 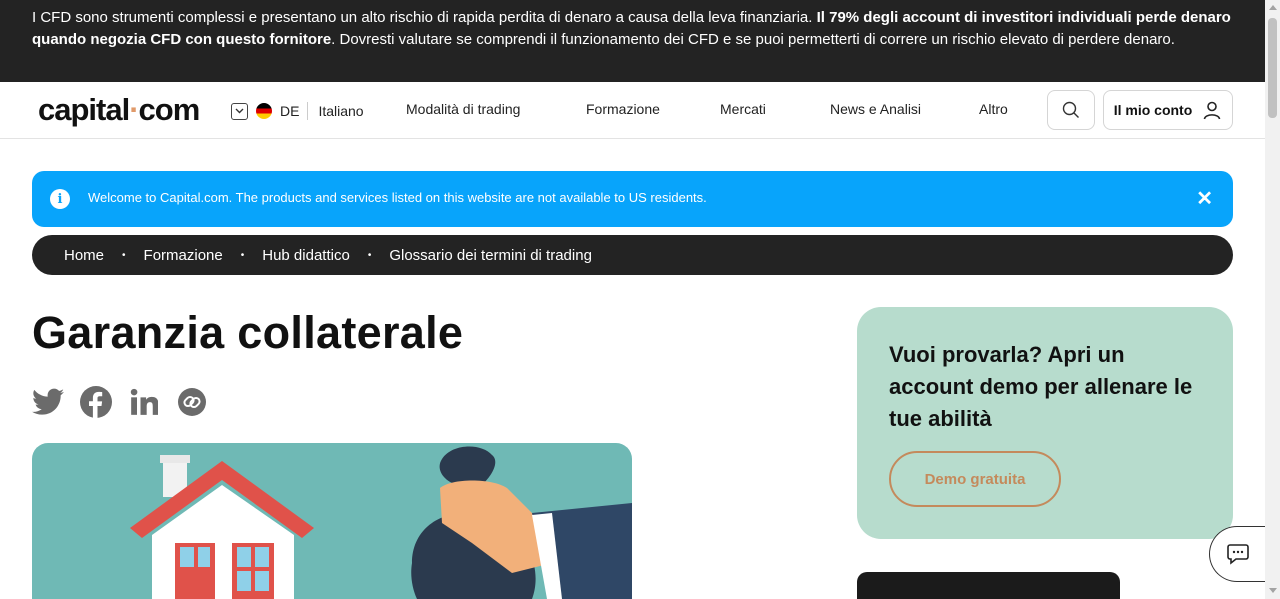 I want to click on facebook-icon, so click(x=96, y=402).